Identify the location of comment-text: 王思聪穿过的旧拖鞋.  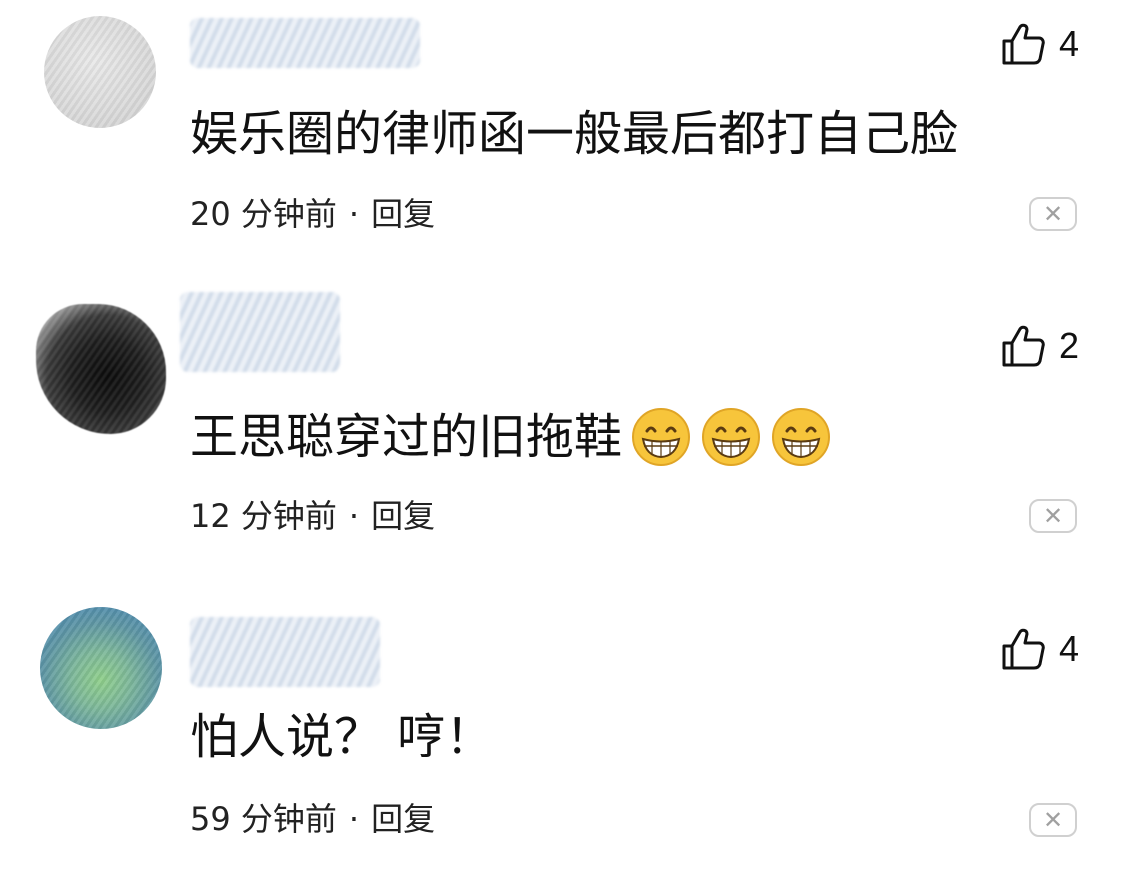
(511, 437).